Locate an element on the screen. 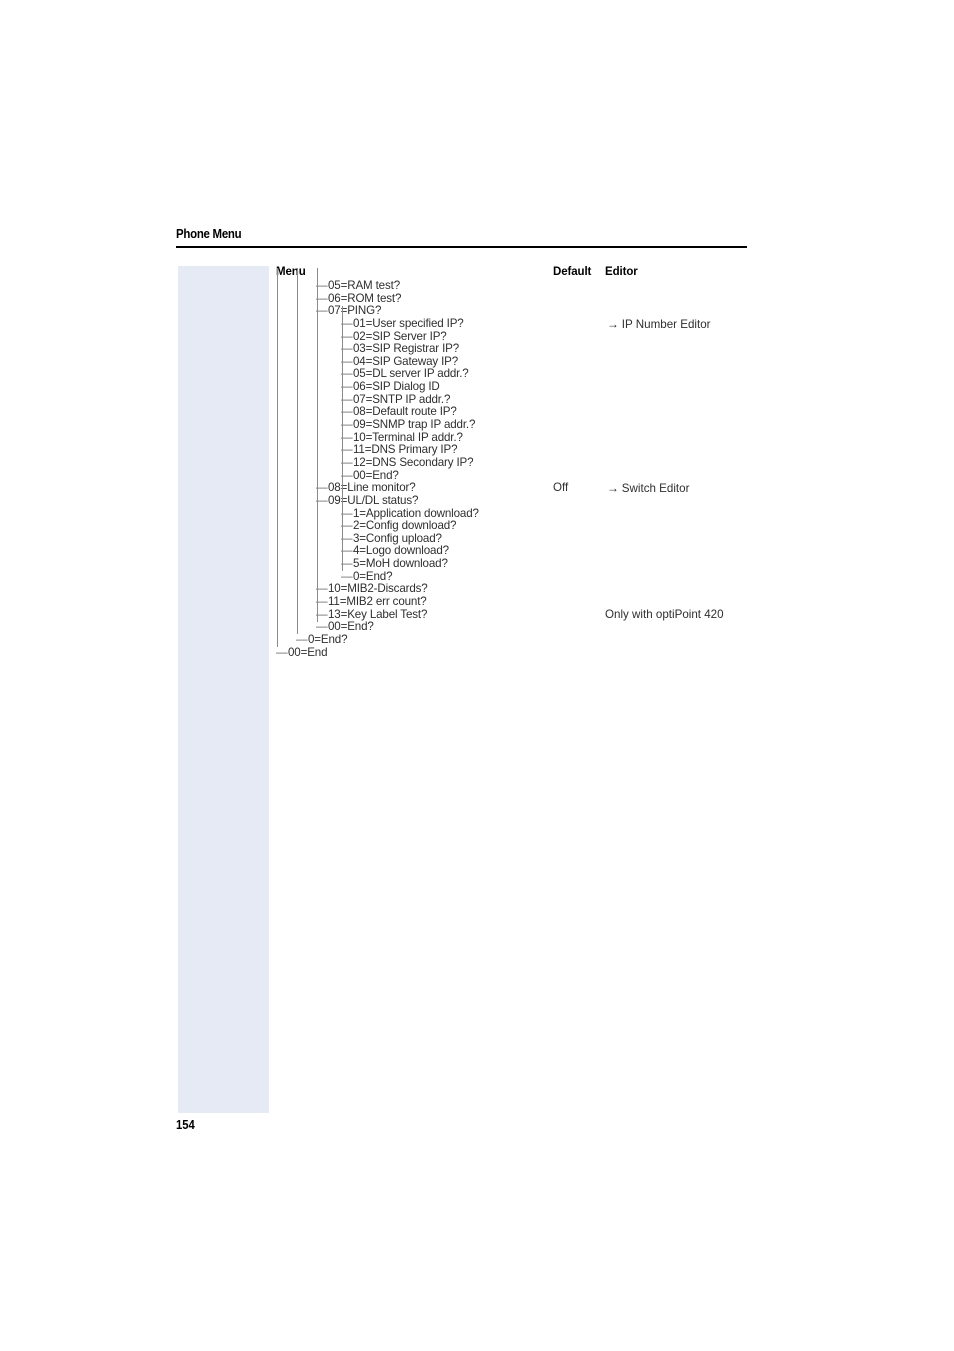 The image size is (954, 1351). menu-tree-row: —02=SIP Server IP? is located at coordinates (477, 337).